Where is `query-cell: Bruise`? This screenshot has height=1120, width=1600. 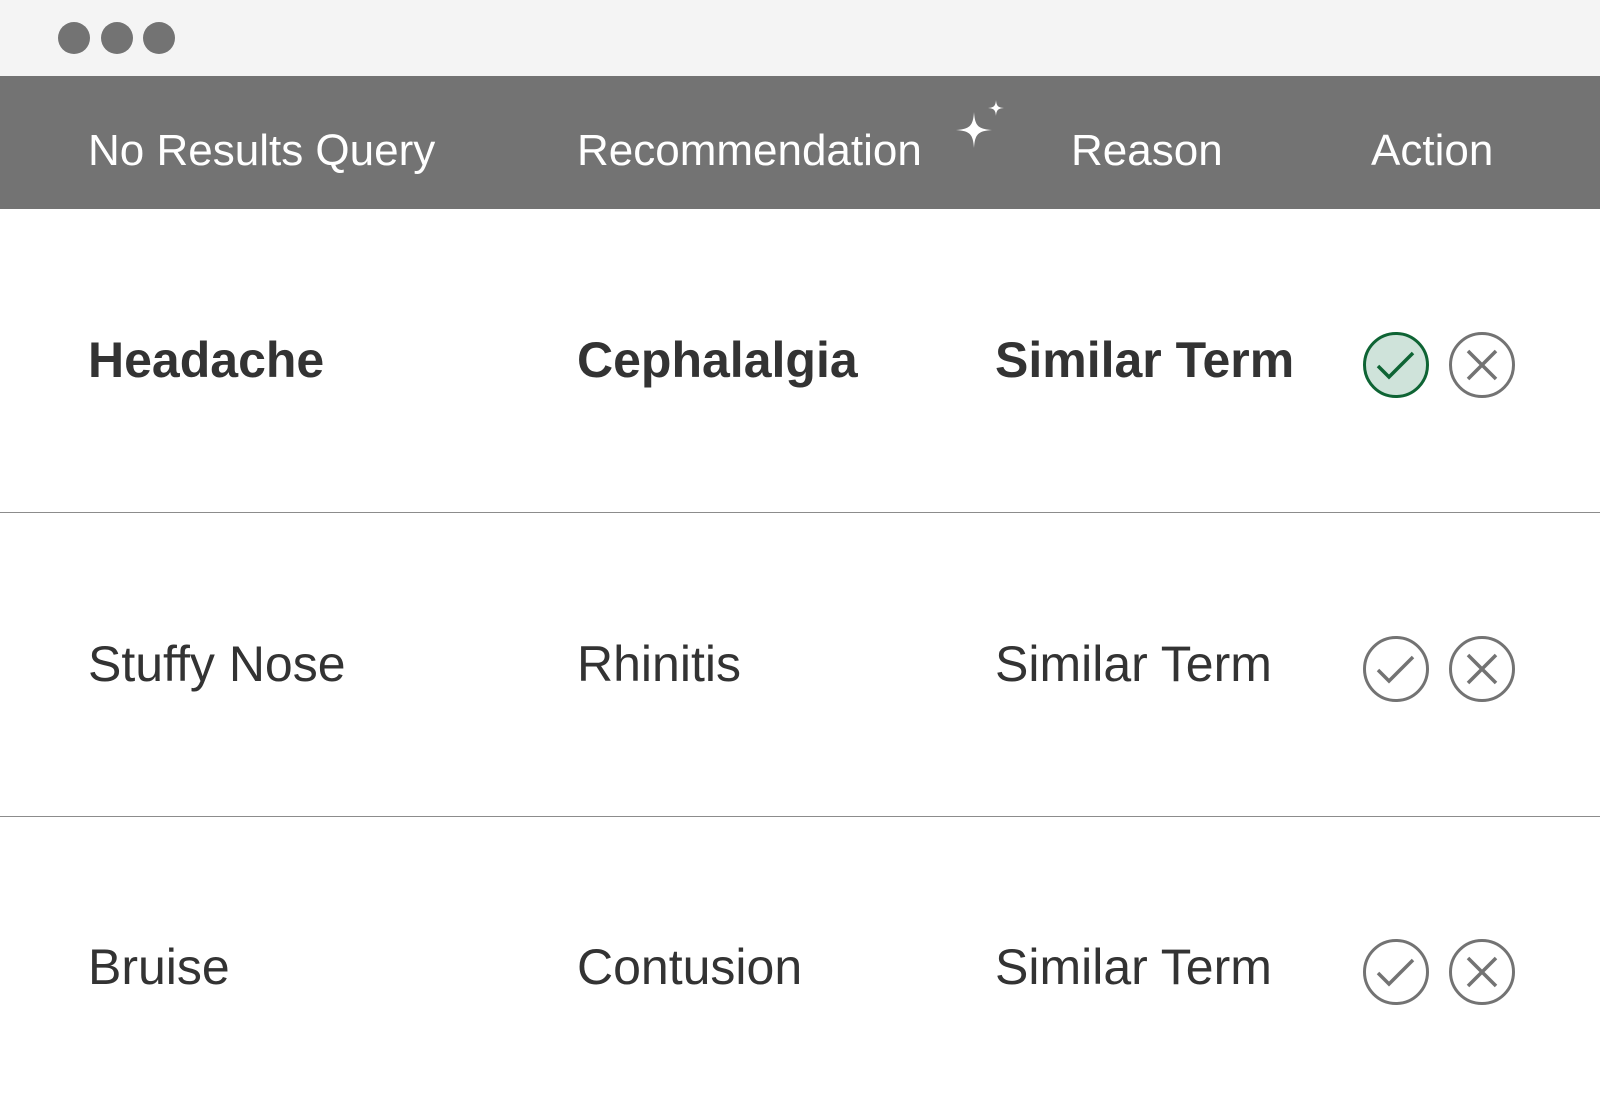
query-cell: Bruise is located at coordinates (159, 967).